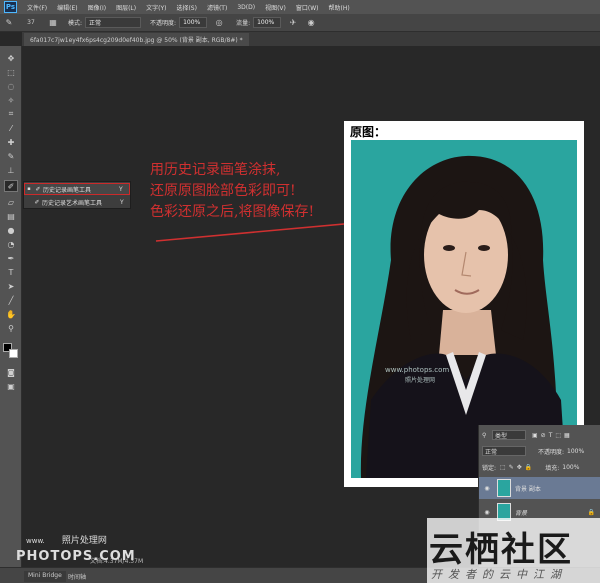 The image size is (600, 583). Describe the element at coordinates (539, 467) in the screenshot. I see `layers-lock-row: 锁定: ⬚✎✥🔒 填充: 100%` at that location.